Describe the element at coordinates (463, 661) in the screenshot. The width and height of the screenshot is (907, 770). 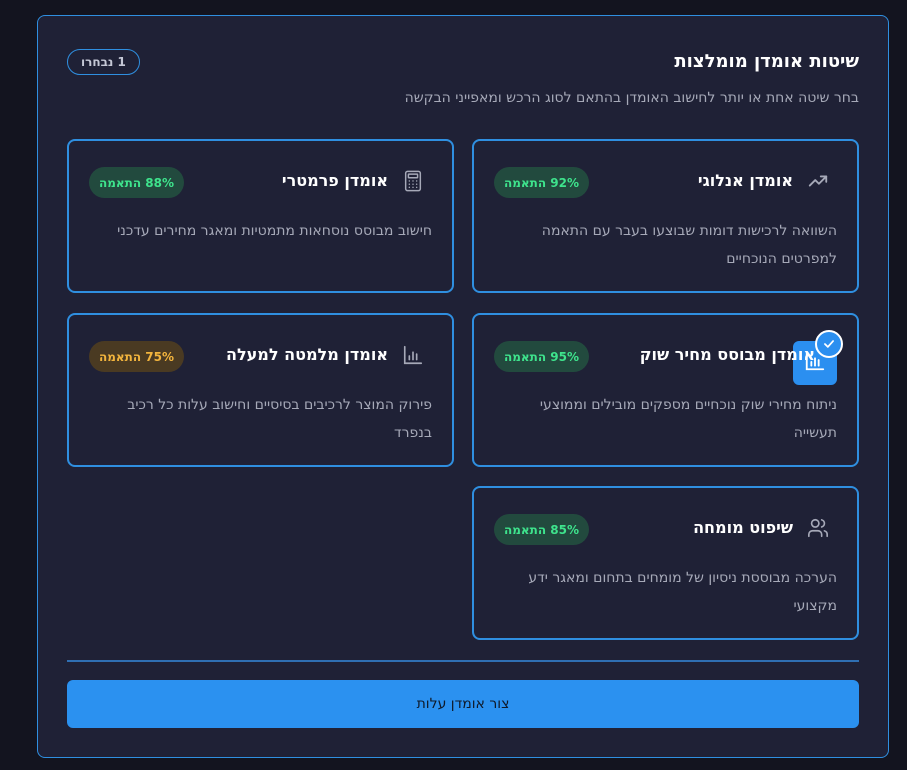
I see `divider` at that location.